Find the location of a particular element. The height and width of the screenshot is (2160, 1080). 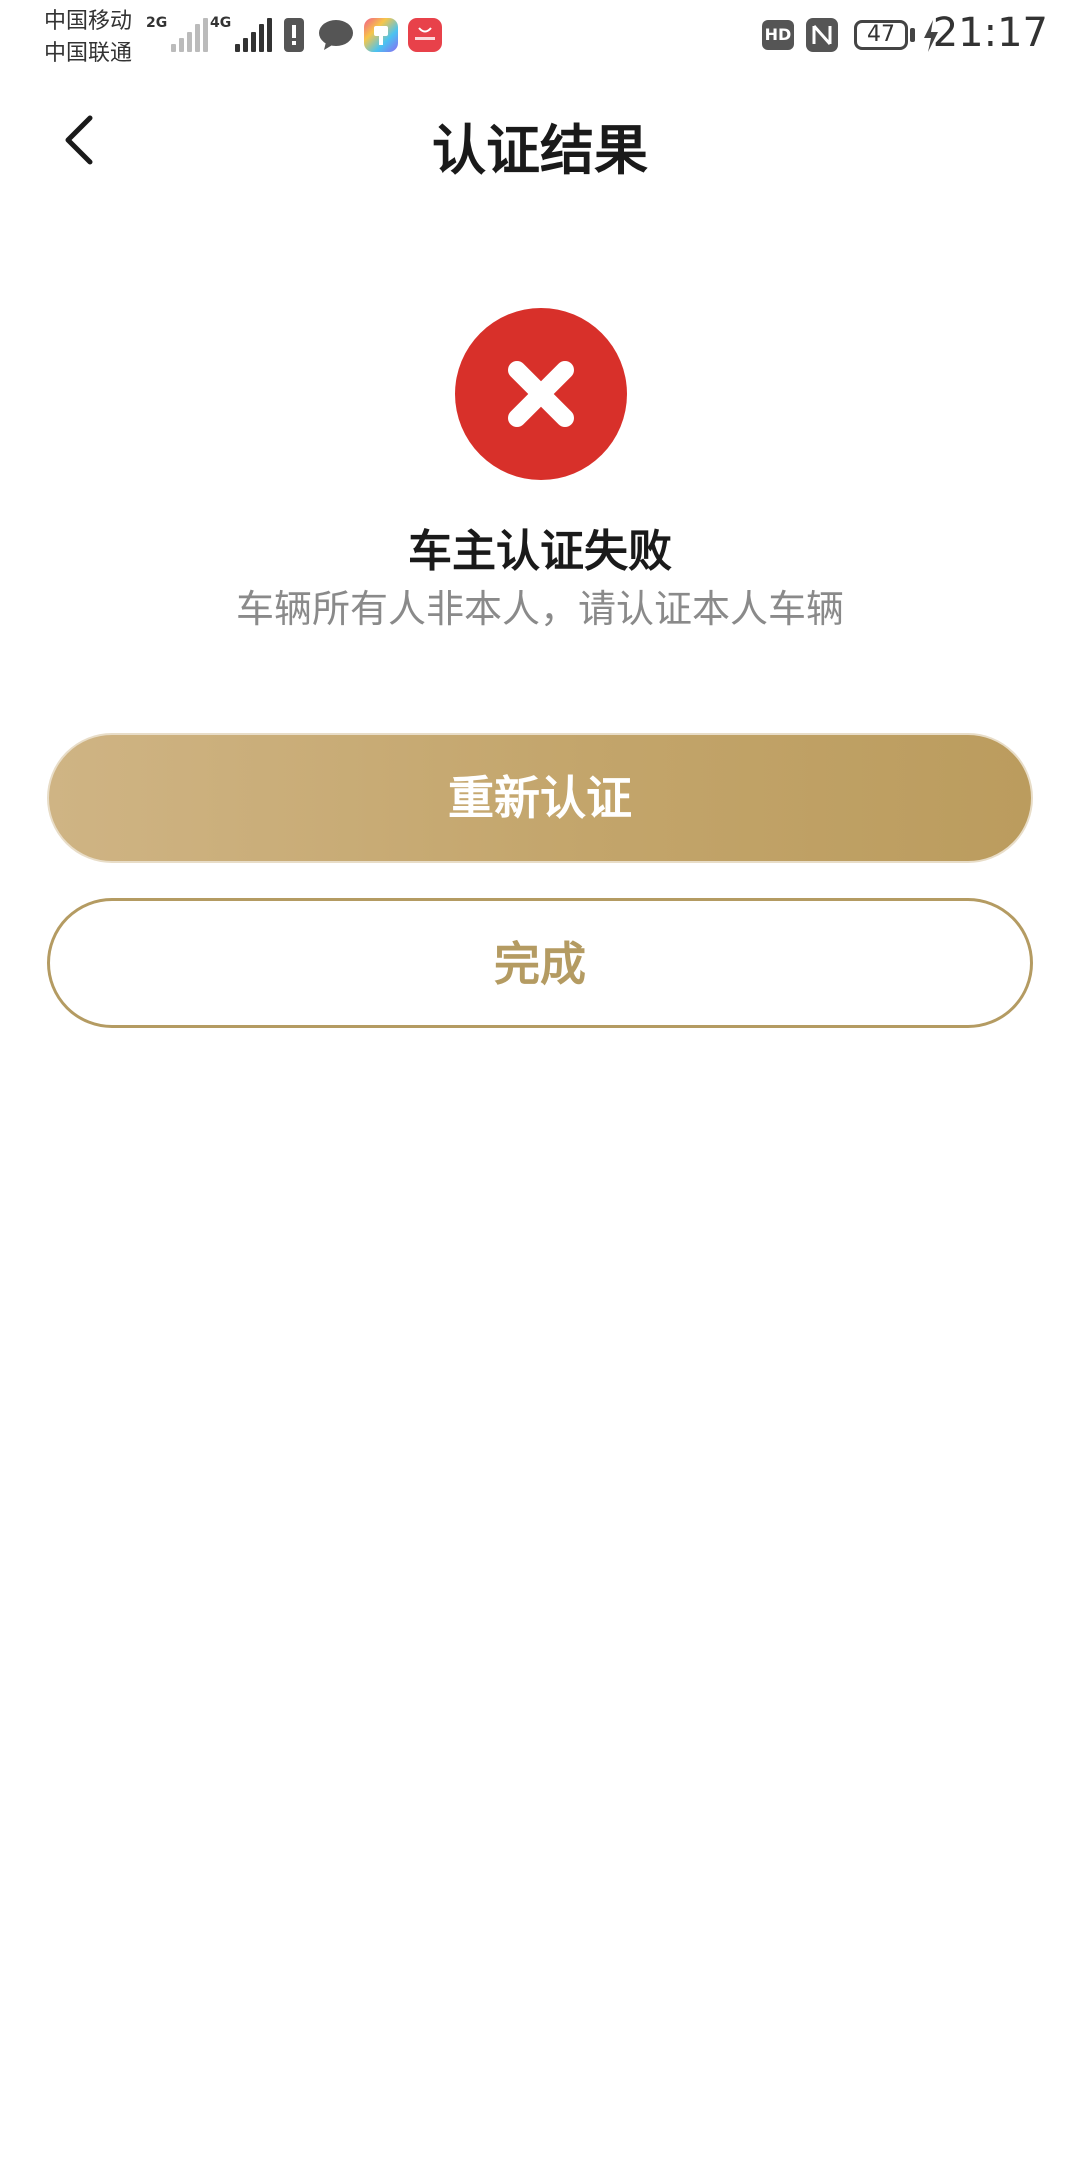

theme-app-icon is located at coordinates (381, 35).